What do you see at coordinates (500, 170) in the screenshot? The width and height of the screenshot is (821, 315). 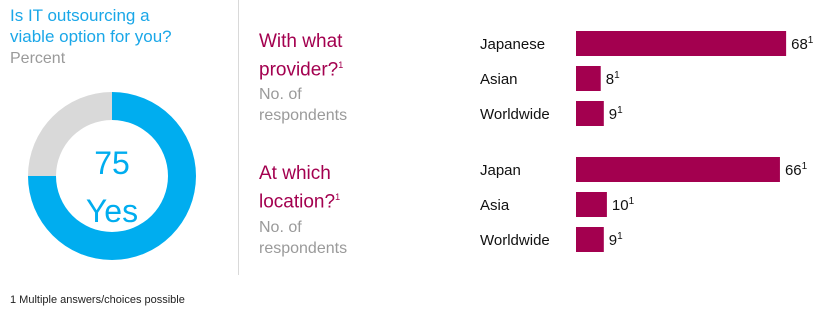 I see `bar-category-label: Japan` at bounding box center [500, 170].